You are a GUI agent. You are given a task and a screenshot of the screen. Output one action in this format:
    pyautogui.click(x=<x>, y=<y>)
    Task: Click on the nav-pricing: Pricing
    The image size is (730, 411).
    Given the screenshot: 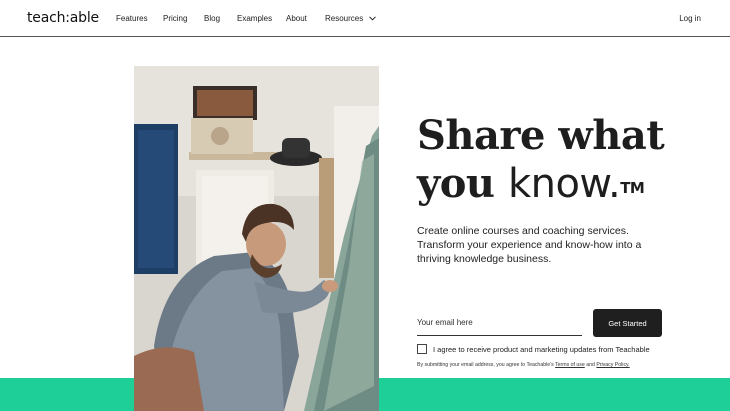 What is the action you would take?
    pyautogui.click(x=175, y=18)
    